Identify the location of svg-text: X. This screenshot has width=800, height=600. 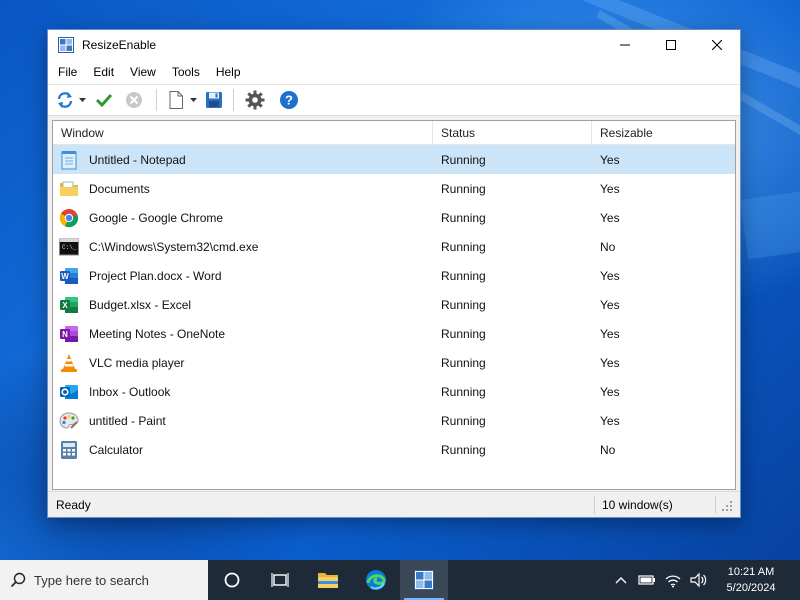
(65, 305).